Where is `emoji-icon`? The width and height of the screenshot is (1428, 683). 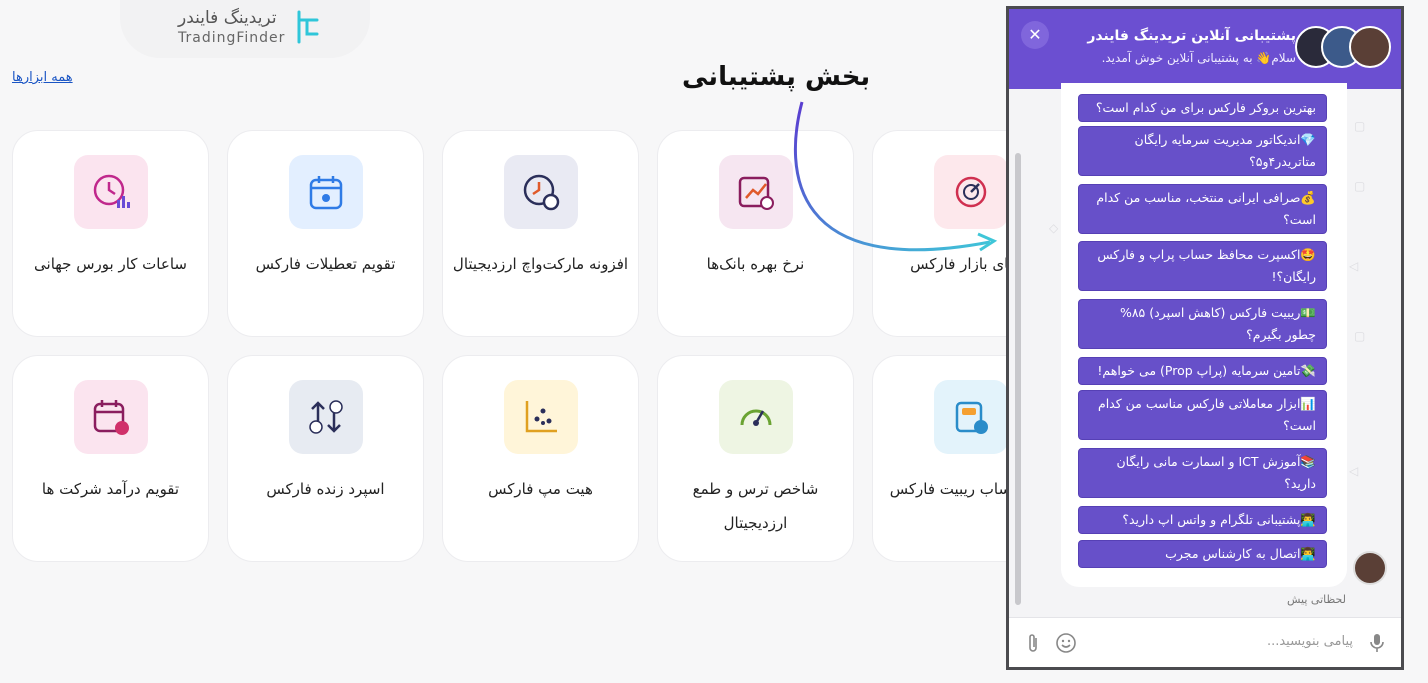
emoji-icon is located at coordinates (1066, 643).